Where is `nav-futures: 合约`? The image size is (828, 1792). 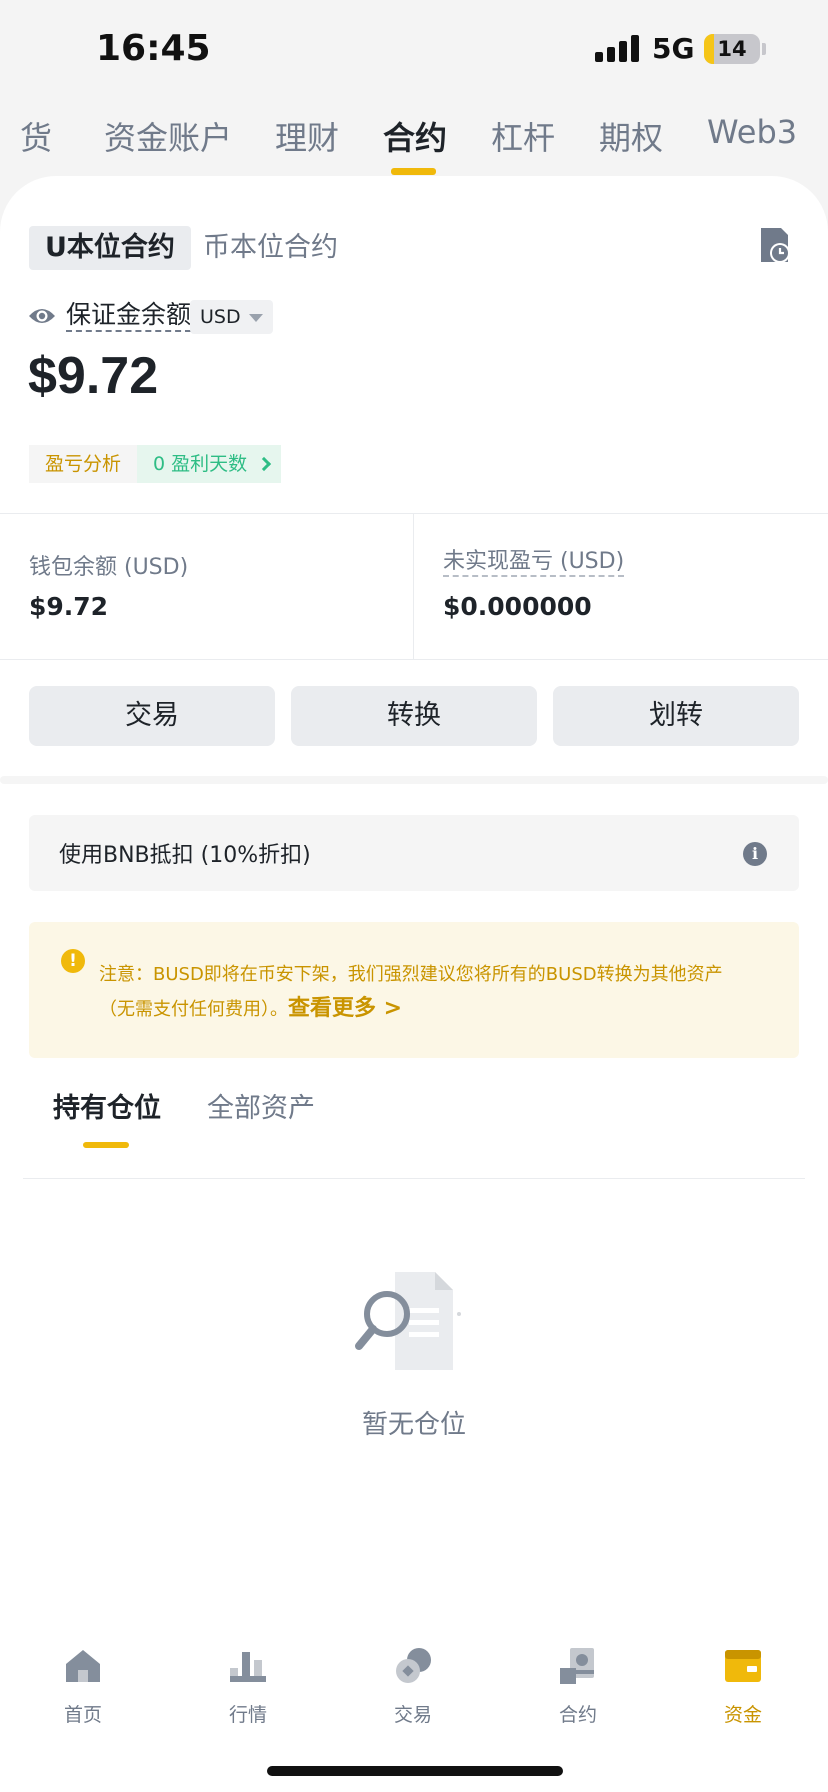
nav-futures: 合约 is located at coordinates (578, 1686).